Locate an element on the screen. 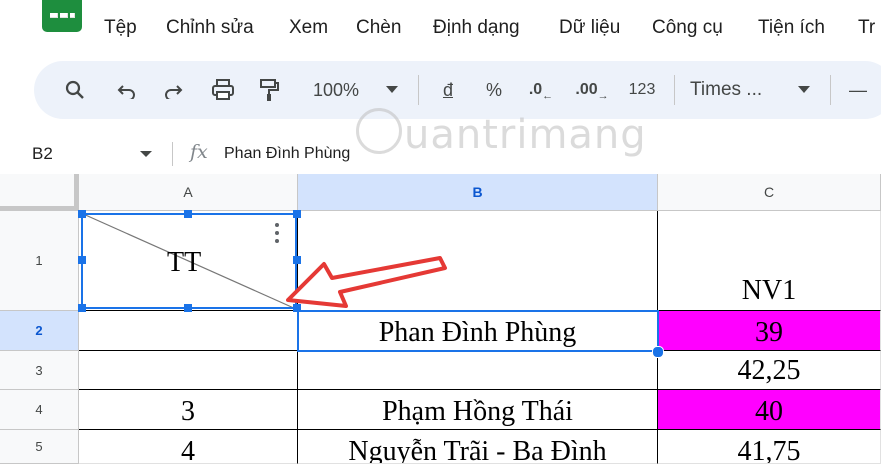  increase-decimal-button: .00 → is located at coordinates (592, 90).